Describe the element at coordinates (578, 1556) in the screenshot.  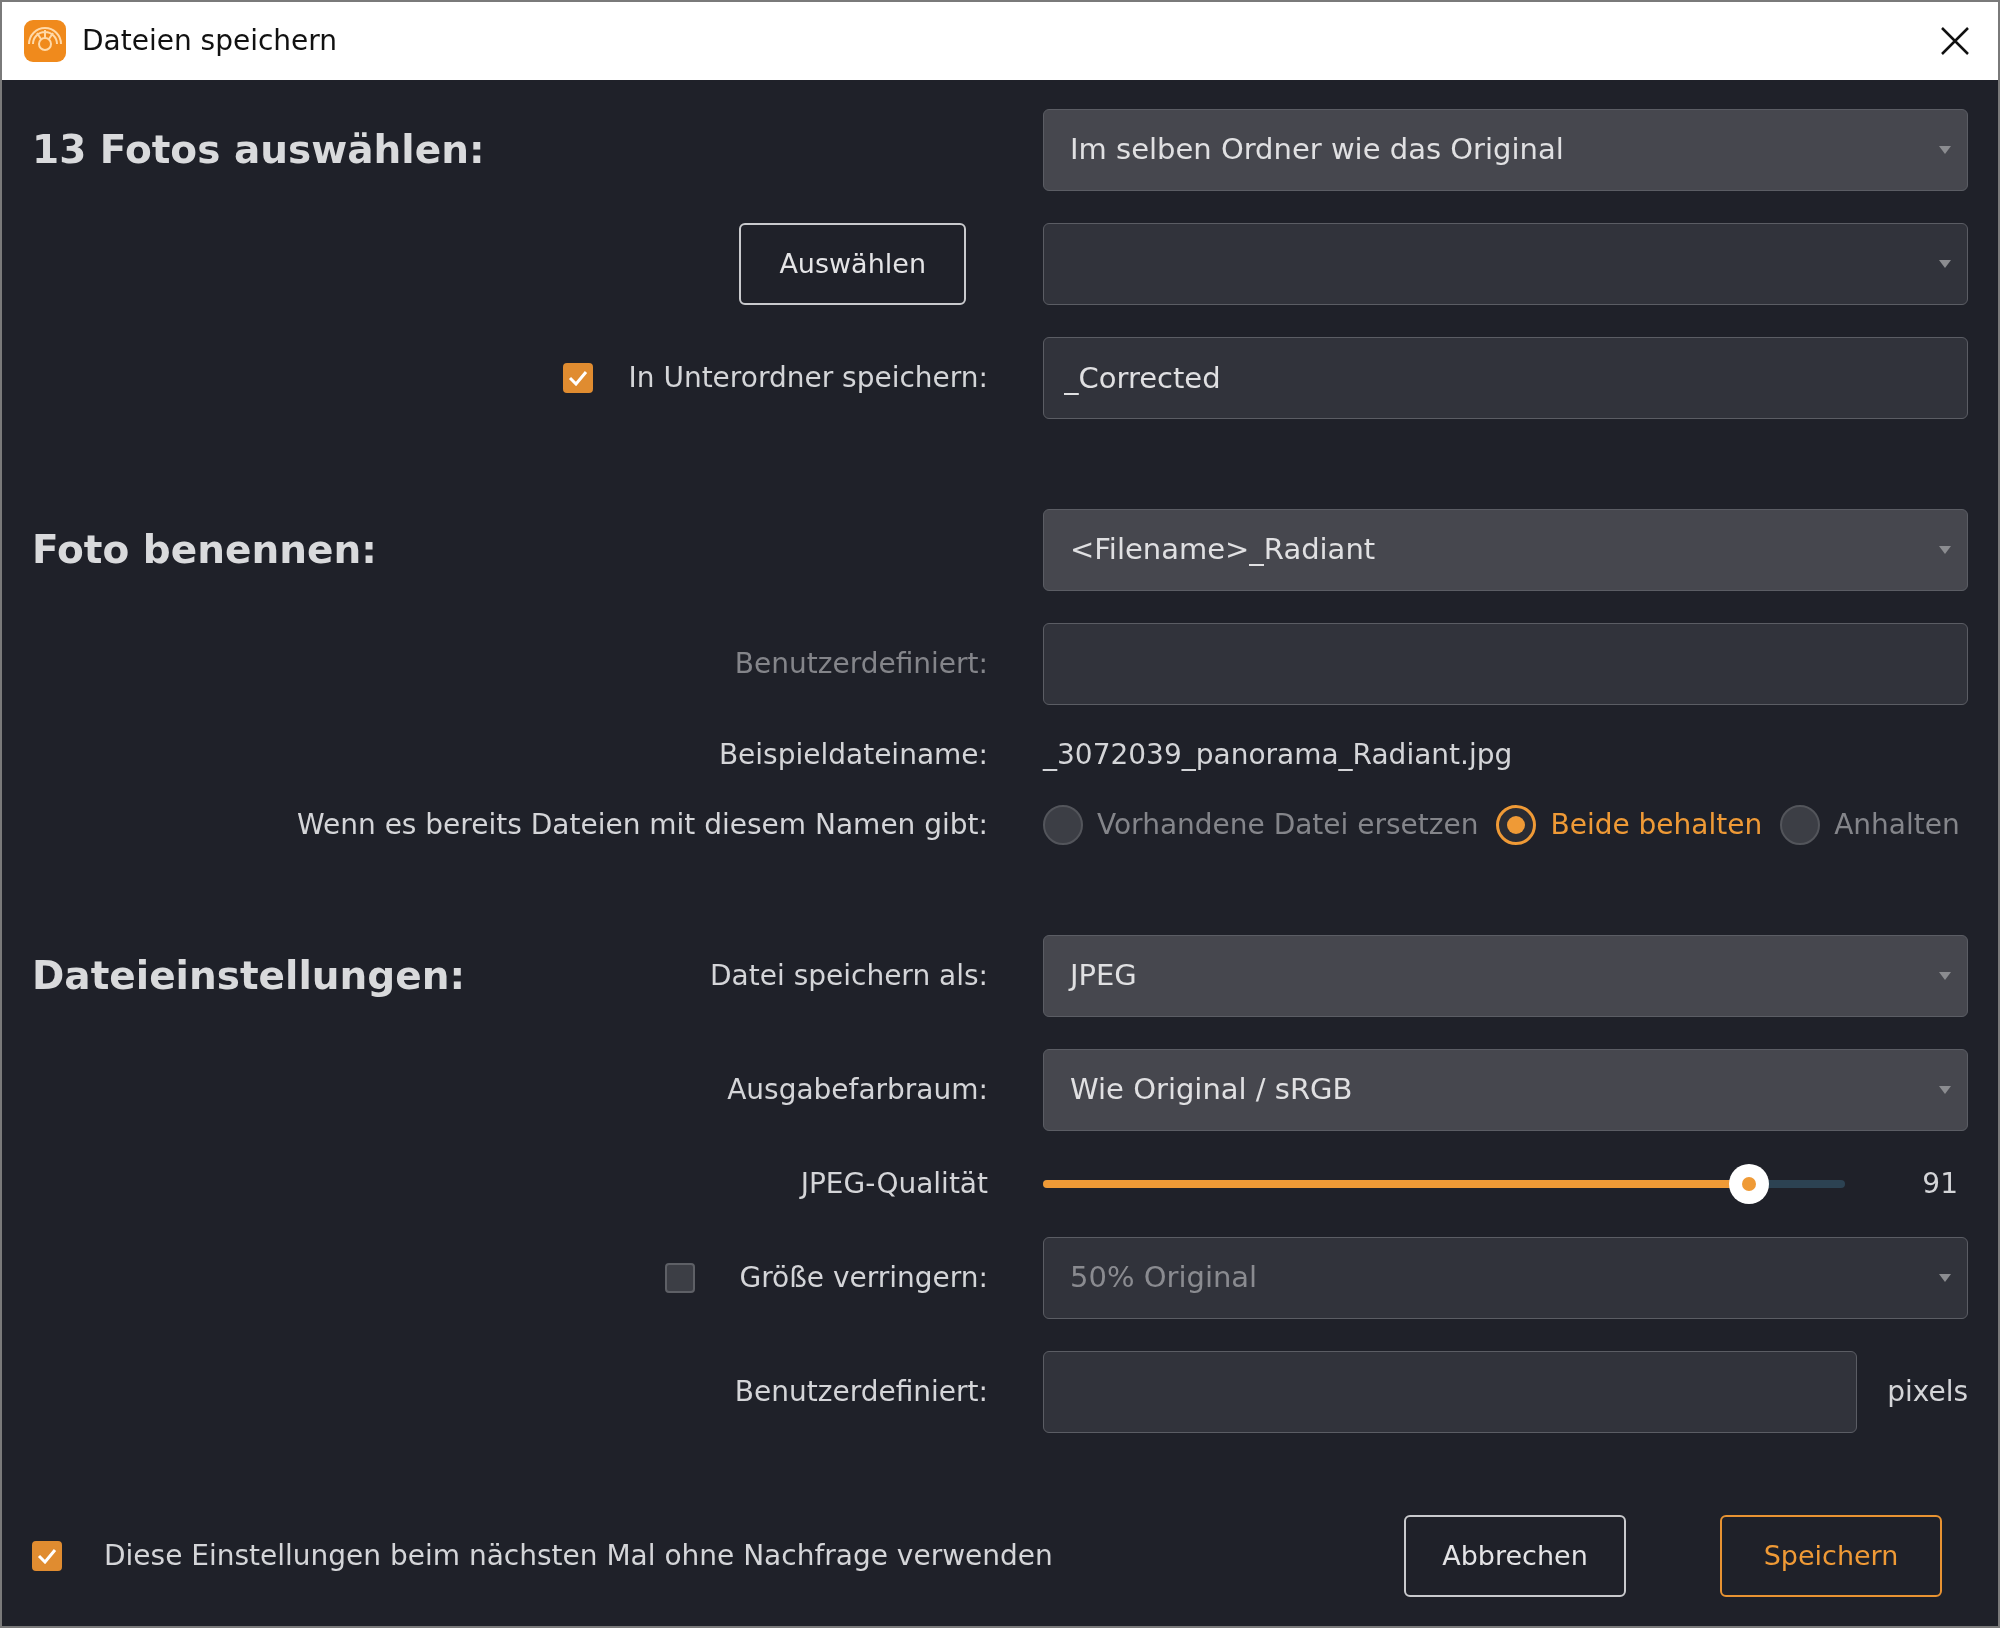
I see `remember-label: Diese Einstellungen beim nächsten Mal ohne Nachfrage verwenden` at that location.